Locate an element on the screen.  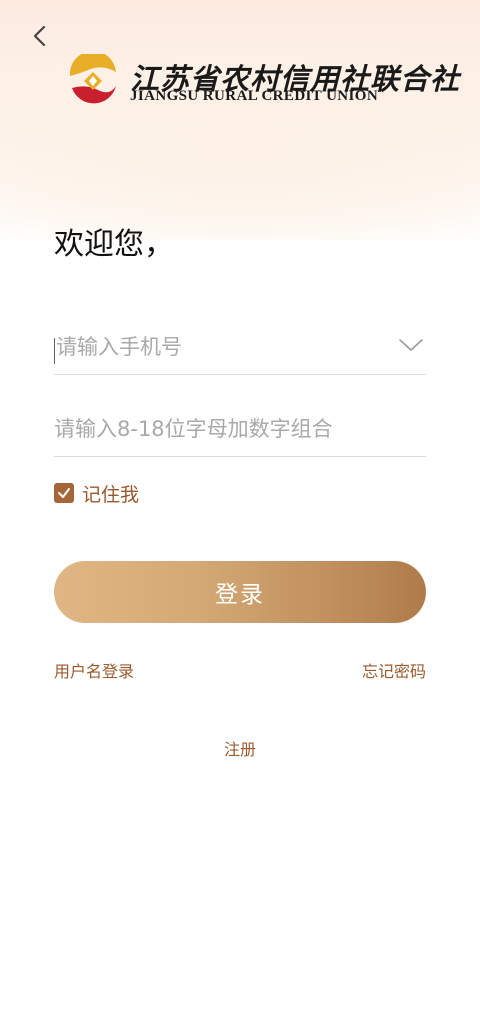
back-button is located at coordinates (40, 36).